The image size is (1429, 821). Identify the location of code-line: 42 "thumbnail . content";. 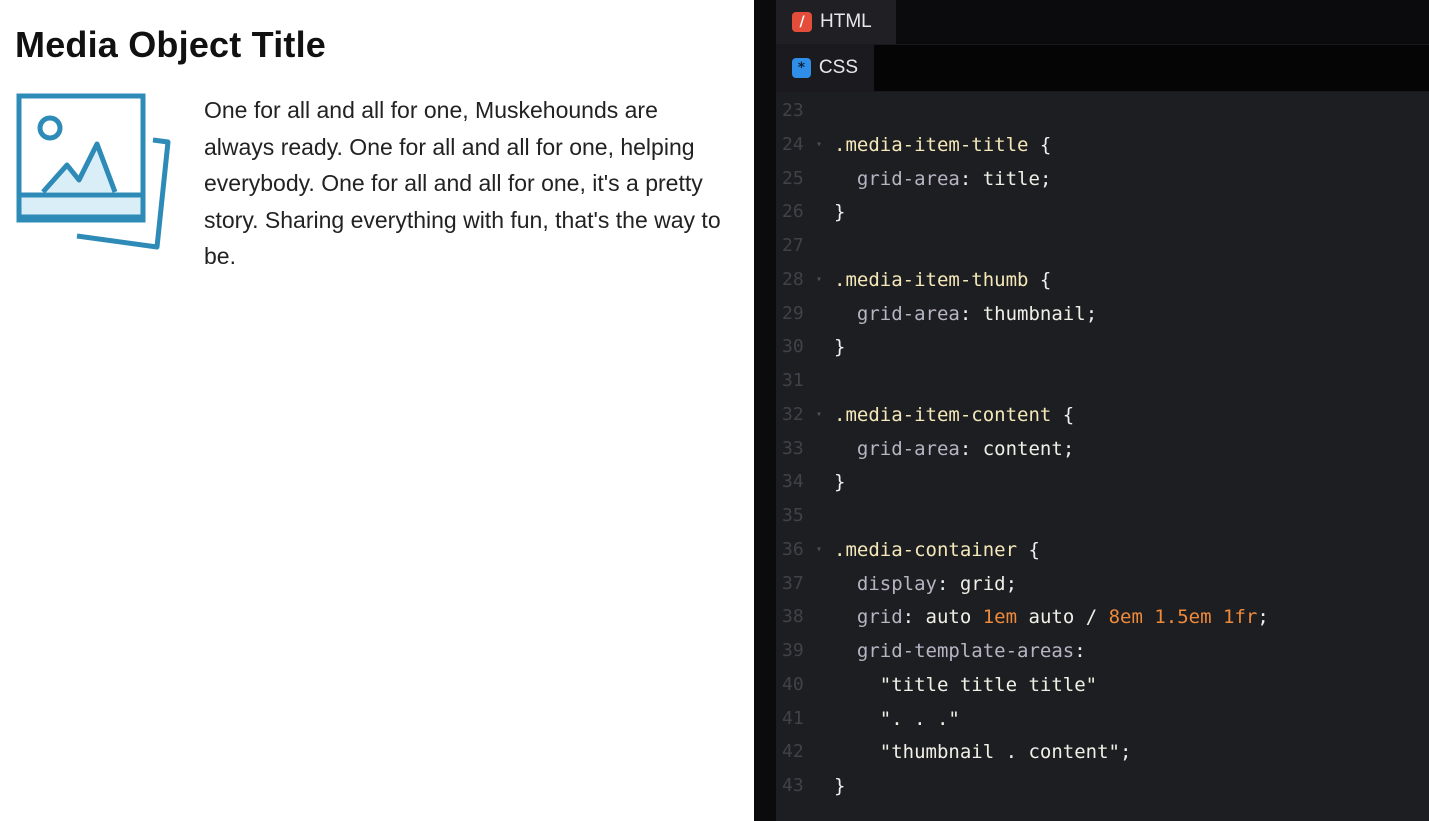
(1102, 752).